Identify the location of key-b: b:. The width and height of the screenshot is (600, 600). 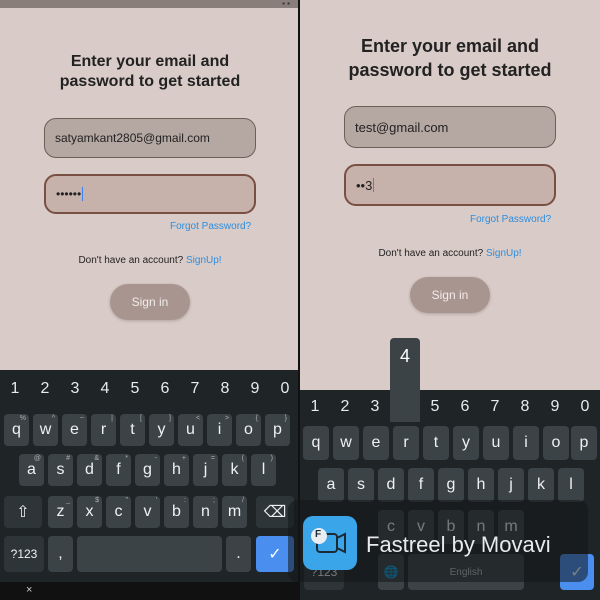
(176, 512).